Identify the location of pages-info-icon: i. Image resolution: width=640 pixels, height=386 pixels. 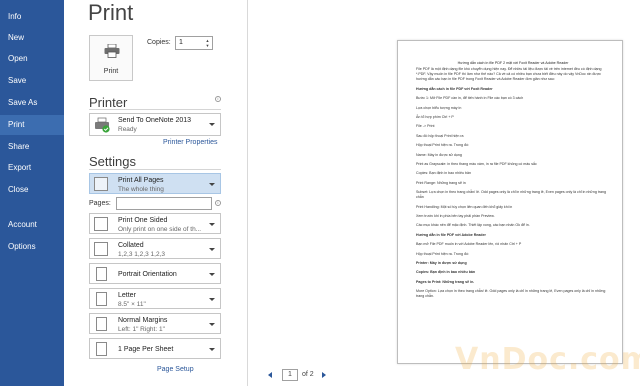
(218, 203).